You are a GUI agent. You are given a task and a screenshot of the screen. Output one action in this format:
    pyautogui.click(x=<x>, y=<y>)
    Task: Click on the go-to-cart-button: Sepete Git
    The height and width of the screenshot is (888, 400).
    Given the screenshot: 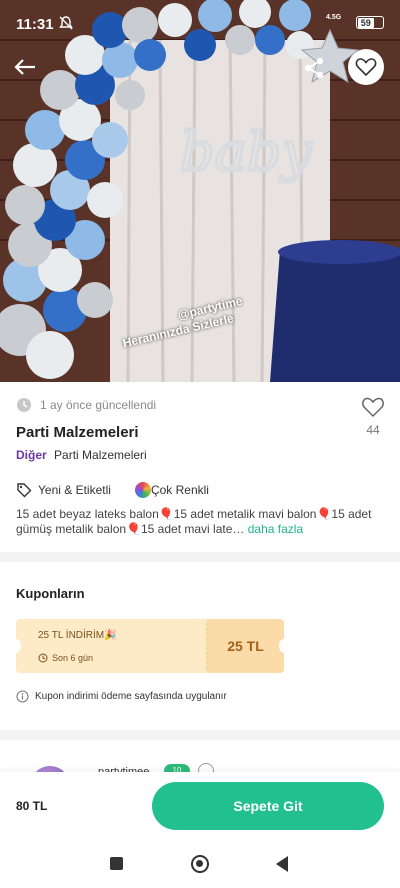 What is the action you would take?
    pyautogui.click(x=268, y=806)
    